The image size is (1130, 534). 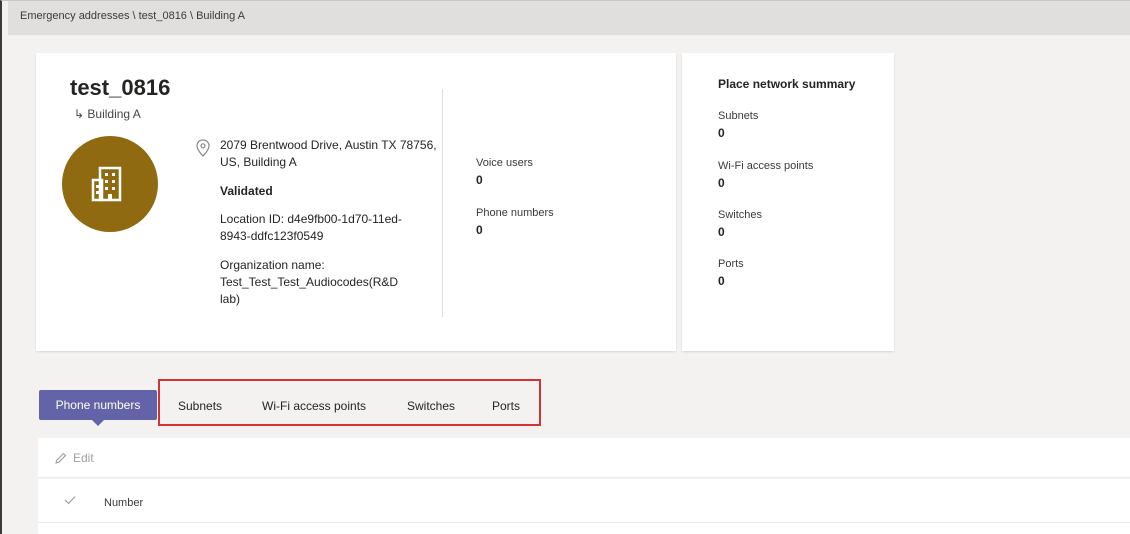 I want to click on card-divider, so click(x=442, y=203).